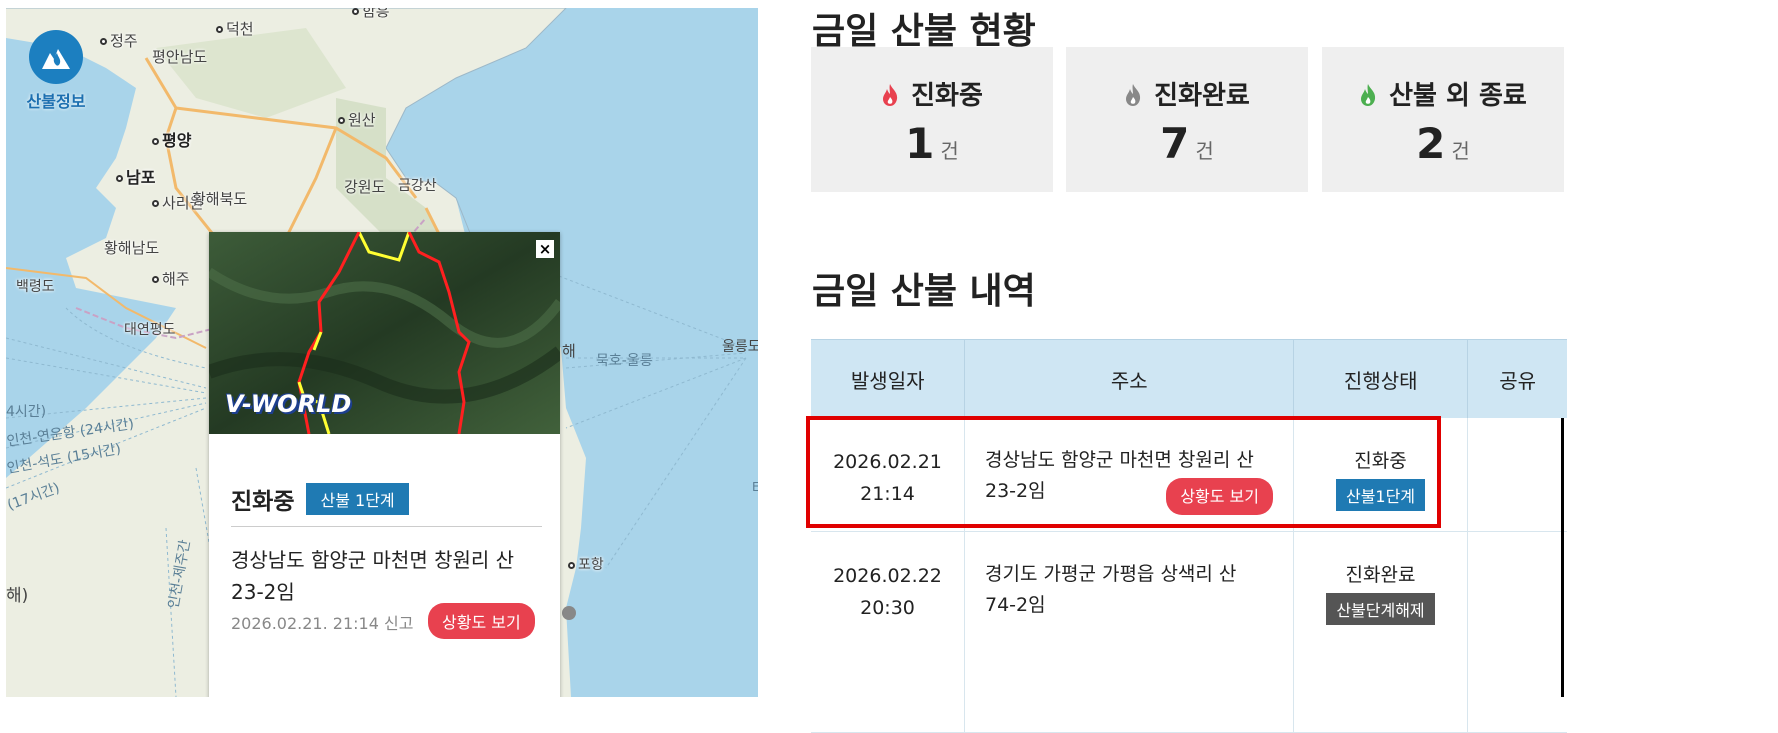 The image size is (1778, 733). Describe the element at coordinates (888, 379) in the screenshot. I see `col-header-date: 발생일자` at that location.